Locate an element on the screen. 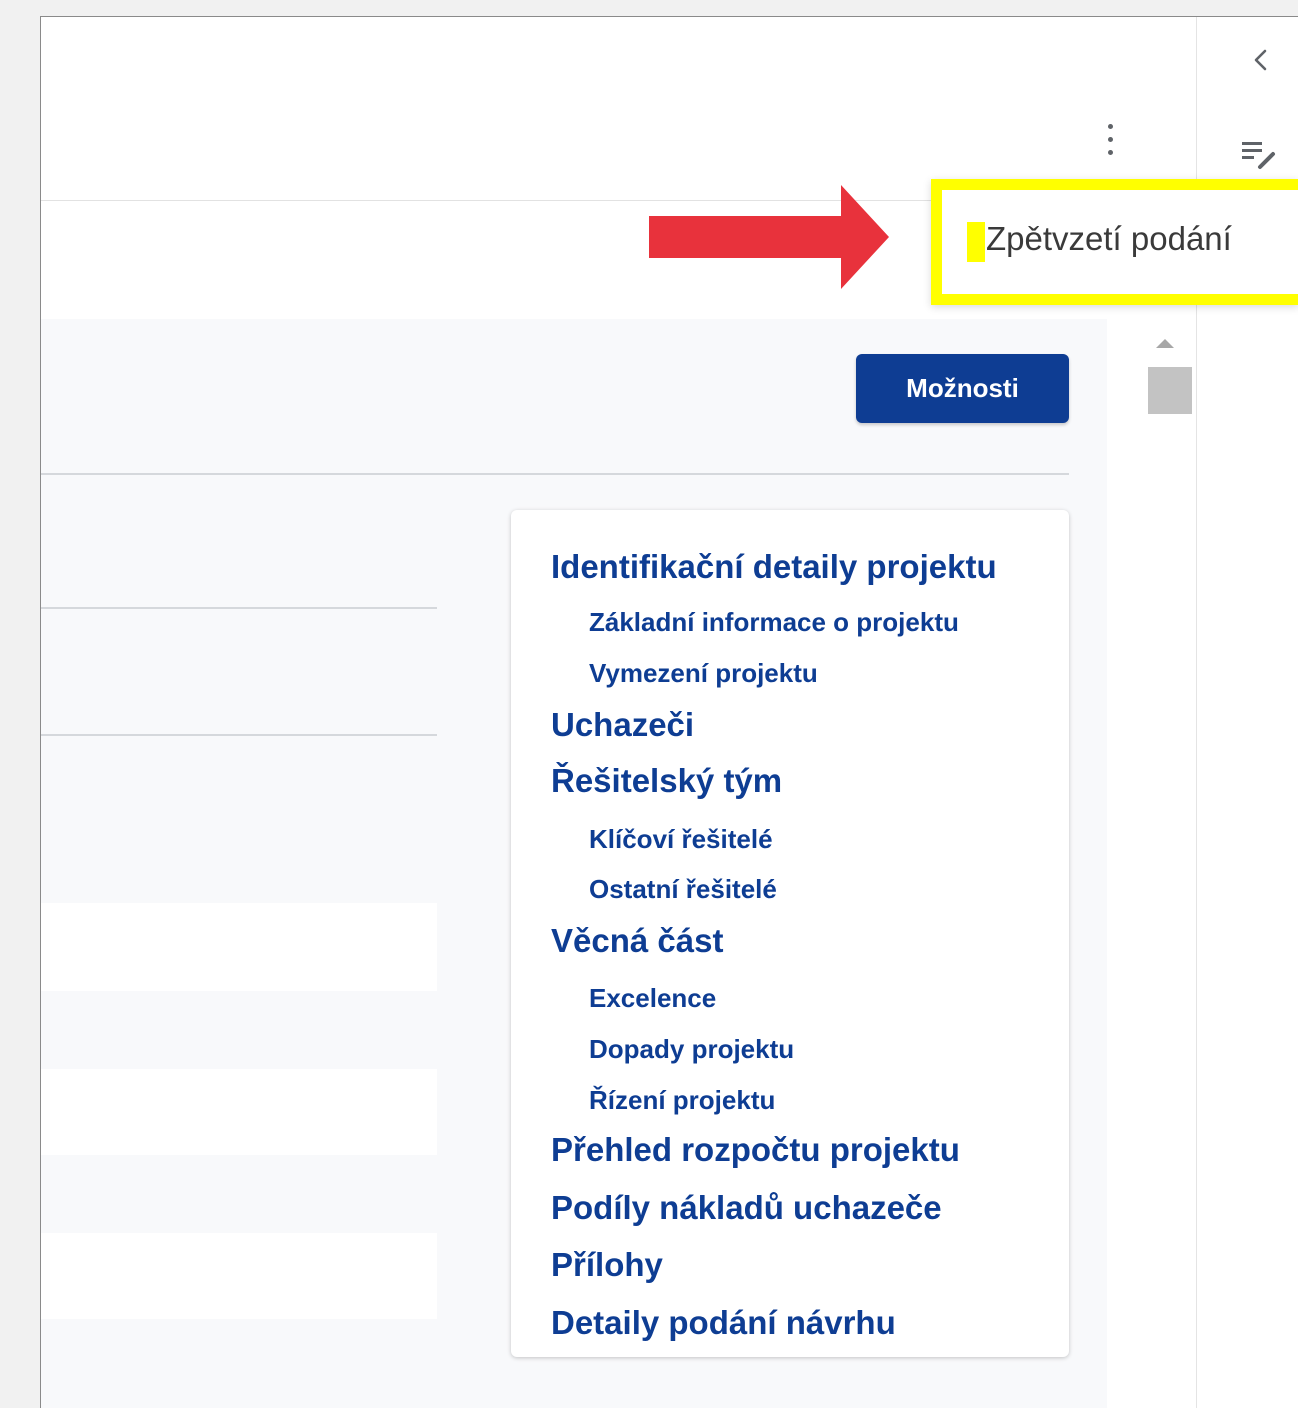  toc-item-vymezeni-projektu: Vymezení projektu is located at coordinates (703, 673).